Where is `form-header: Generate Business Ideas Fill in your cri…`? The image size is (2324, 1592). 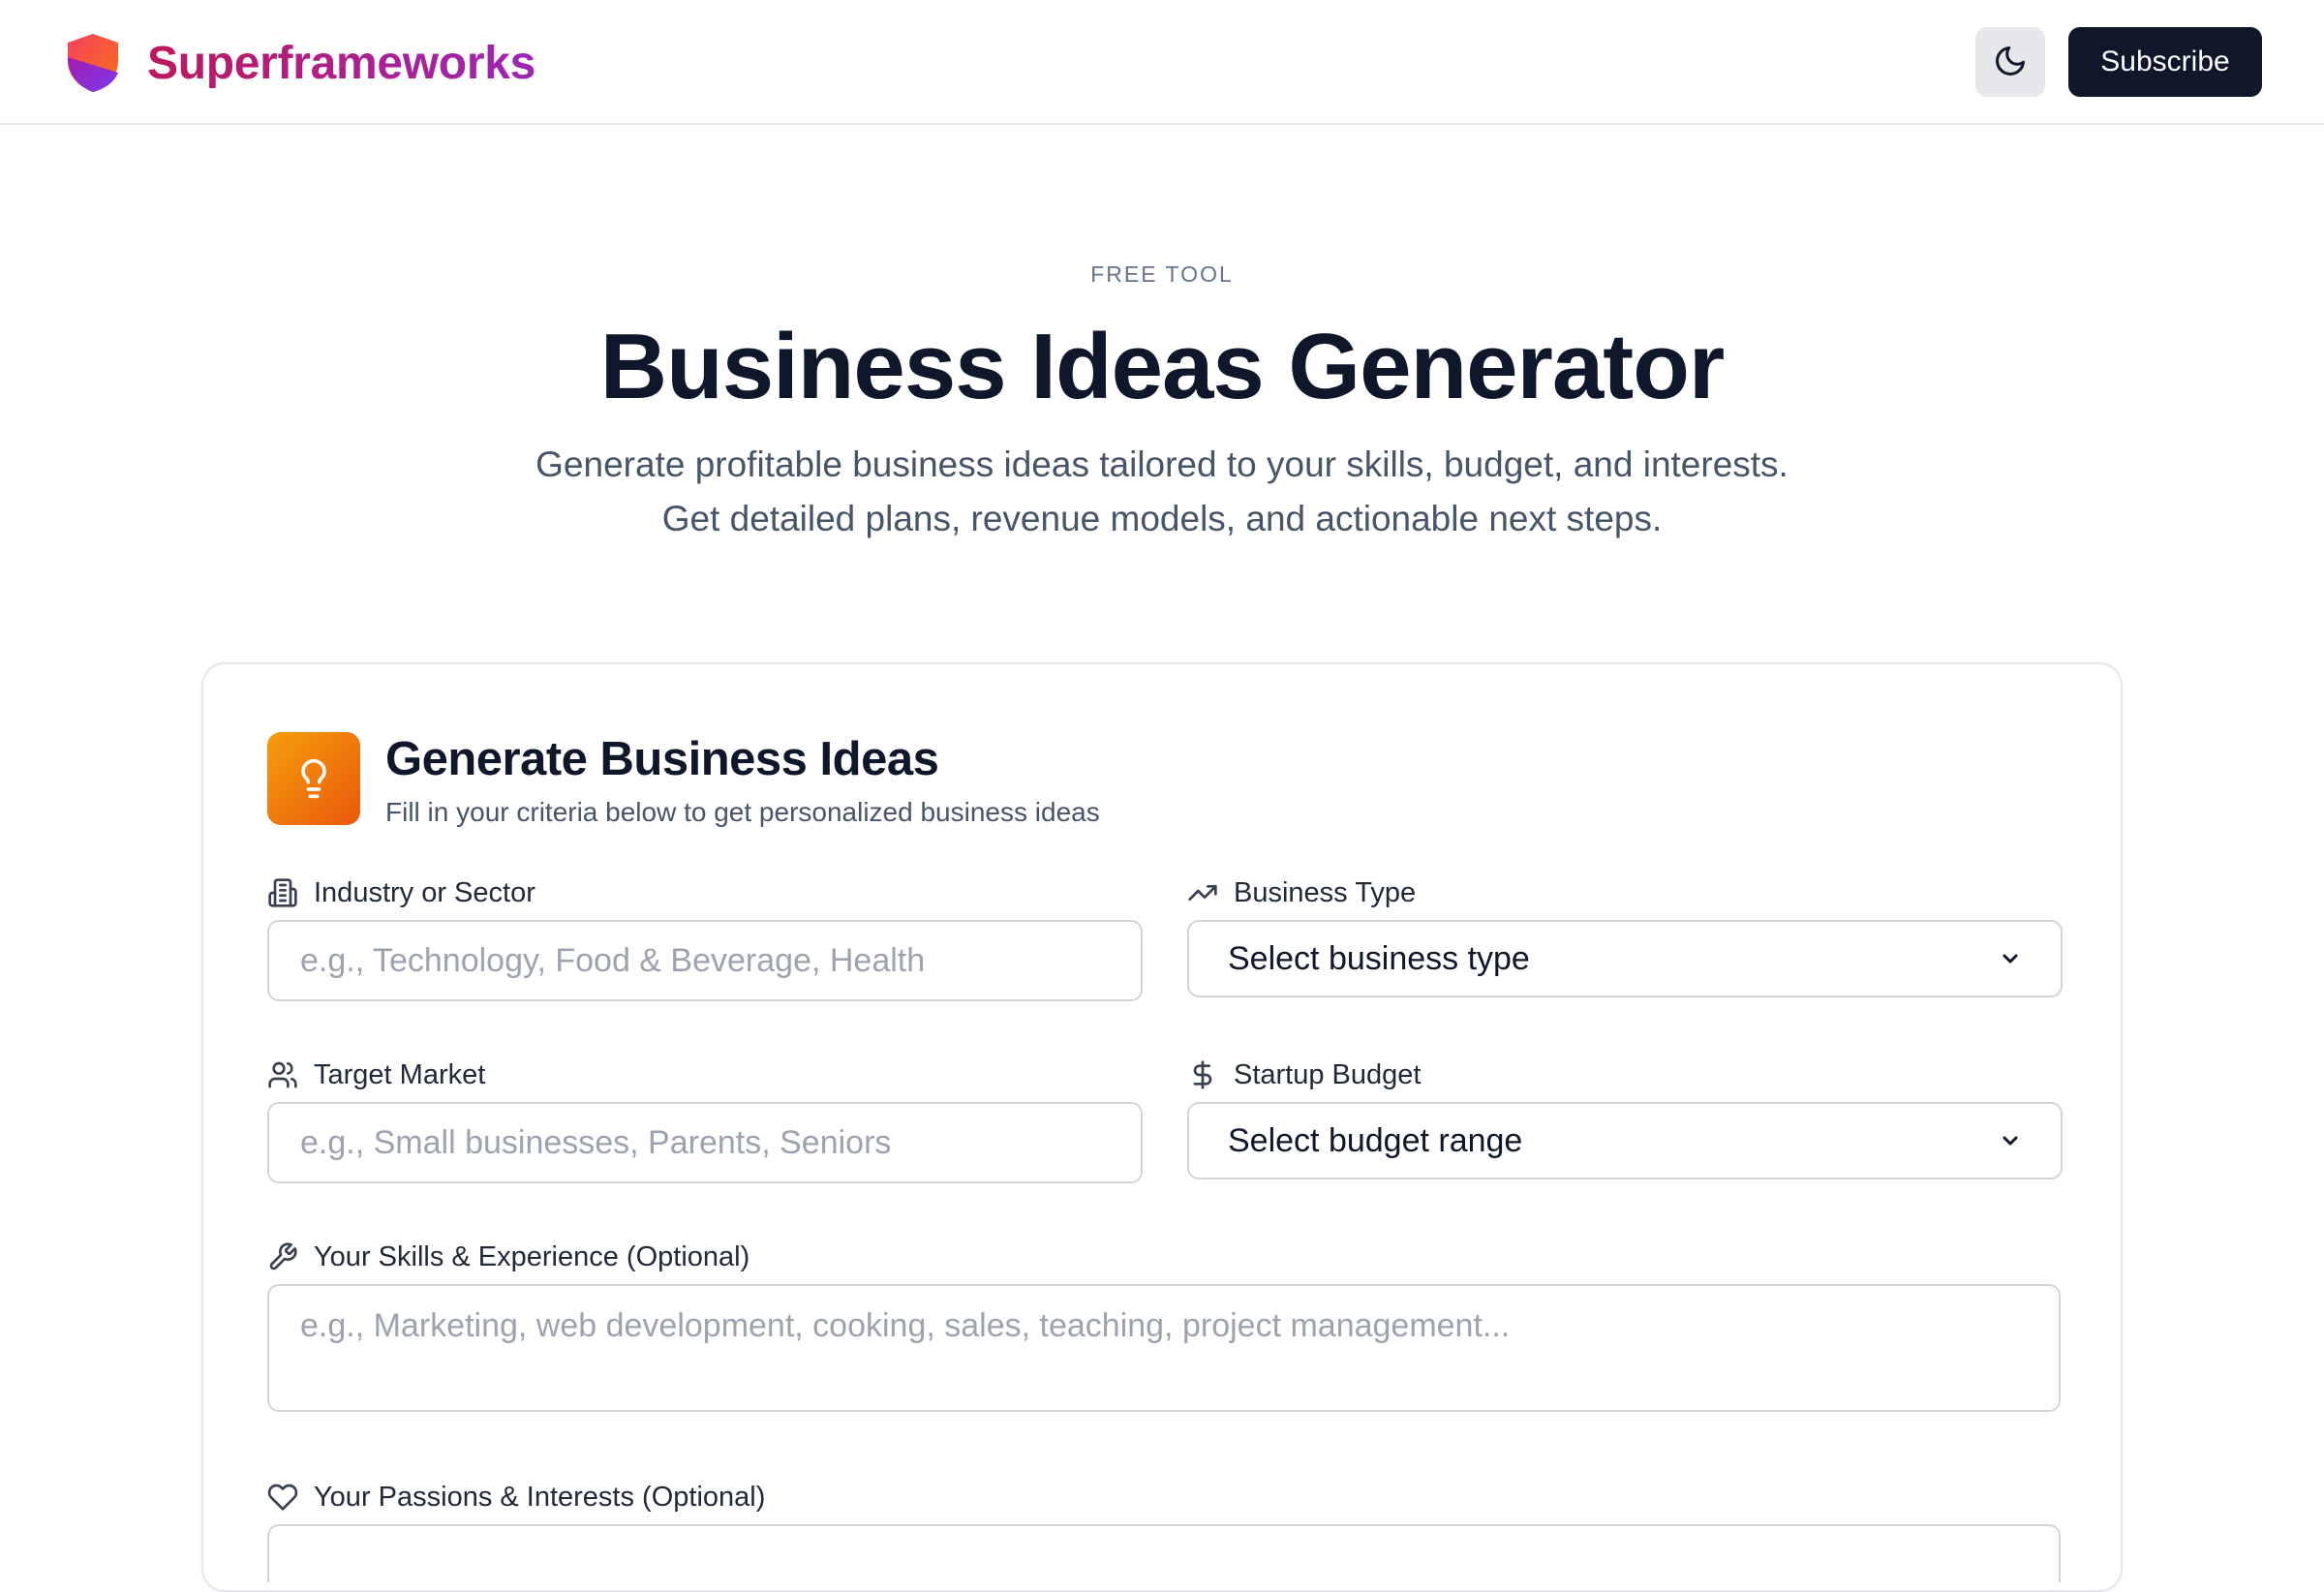 form-header: Generate Business Ideas Fill in your cri… is located at coordinates (684, 781).